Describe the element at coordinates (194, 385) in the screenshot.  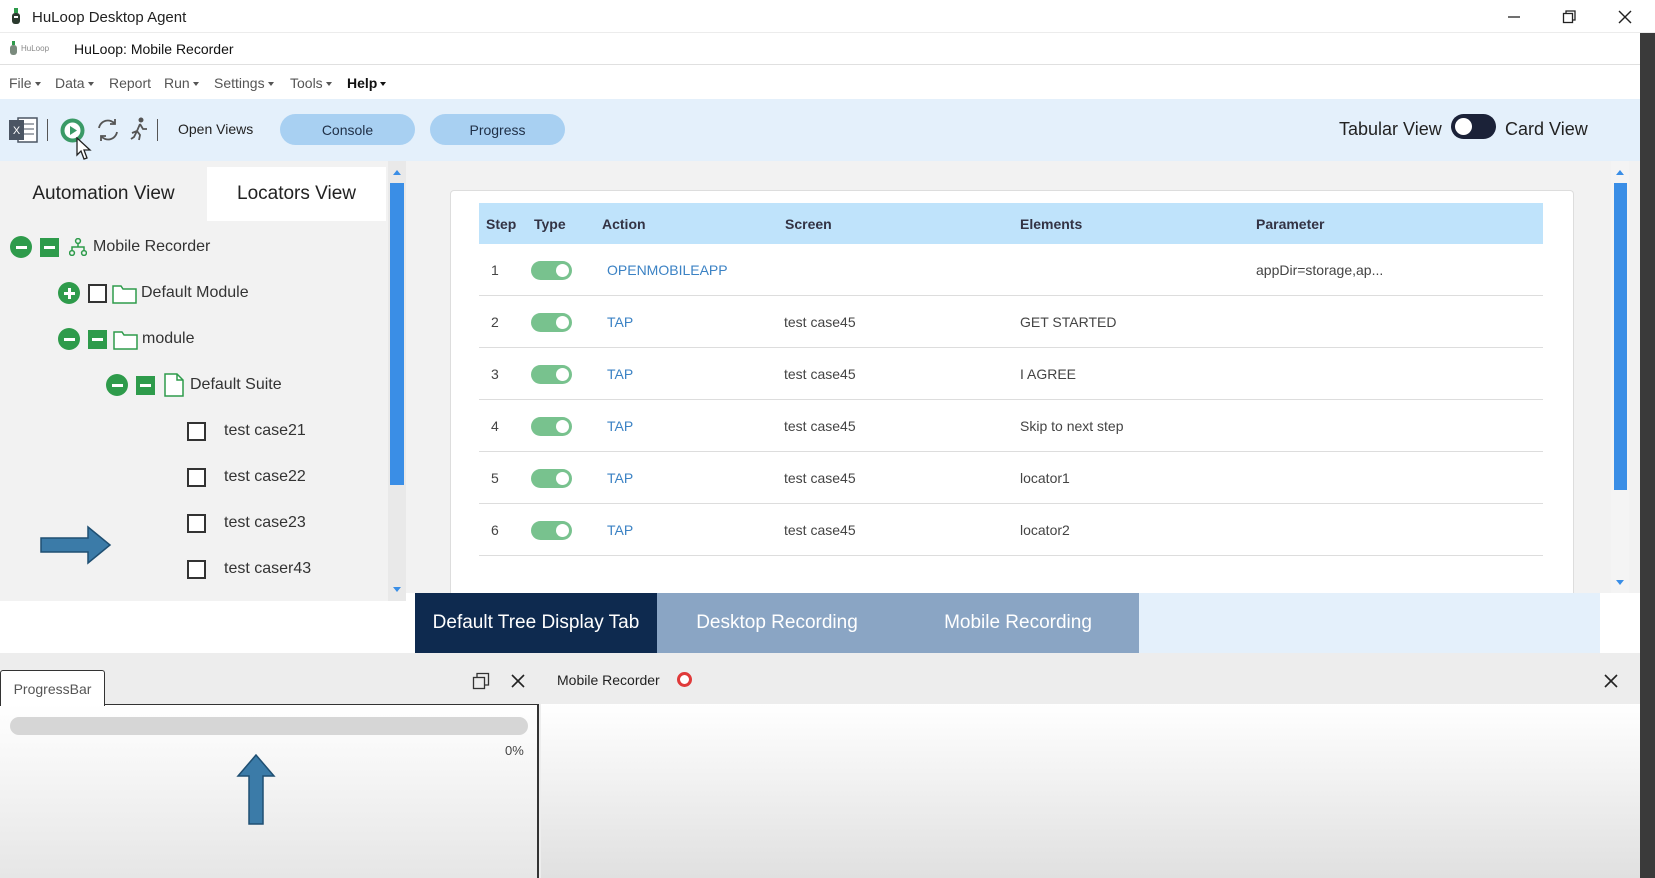
I see `tree-default-suite: Default Suite` at that location.